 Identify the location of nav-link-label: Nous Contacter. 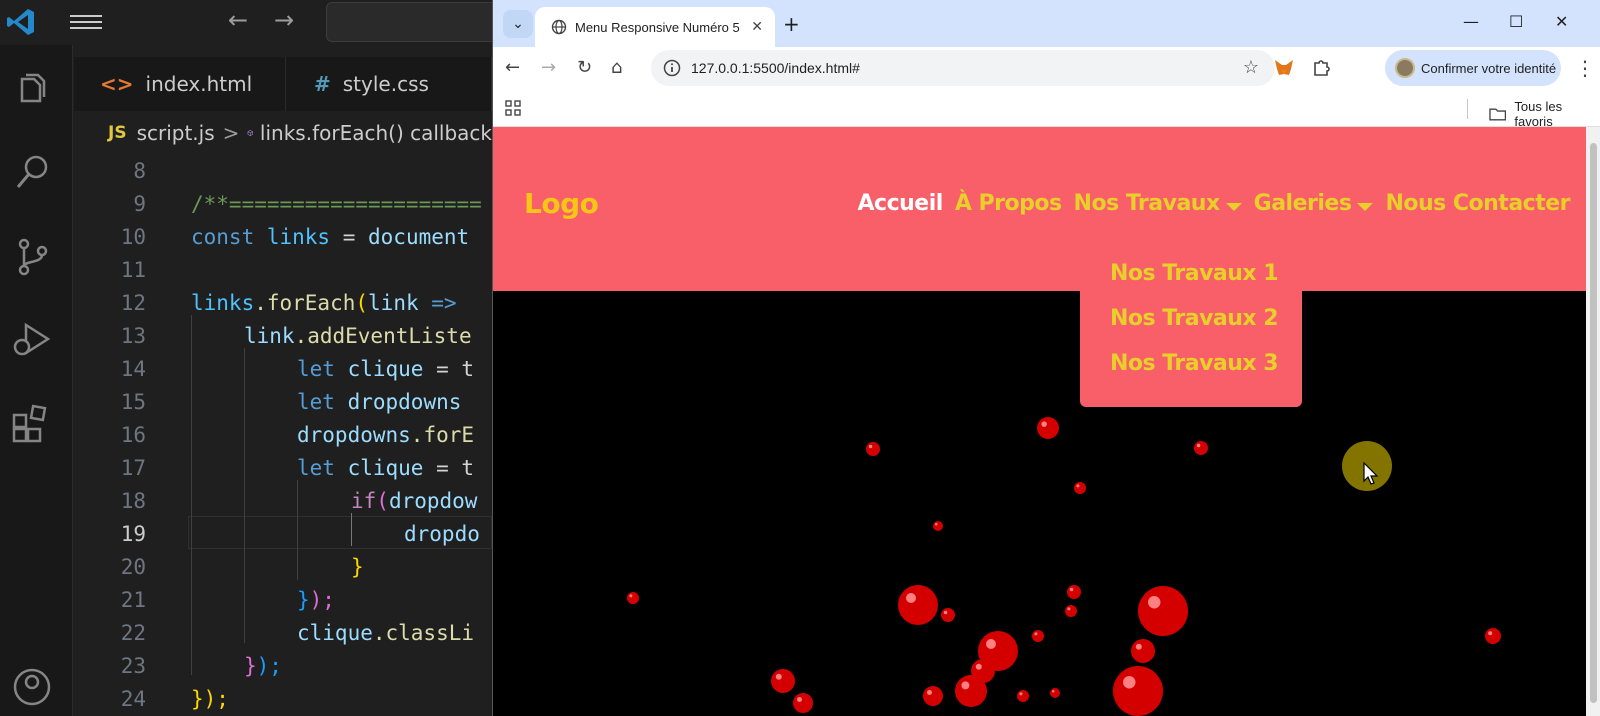
(1477, 203).